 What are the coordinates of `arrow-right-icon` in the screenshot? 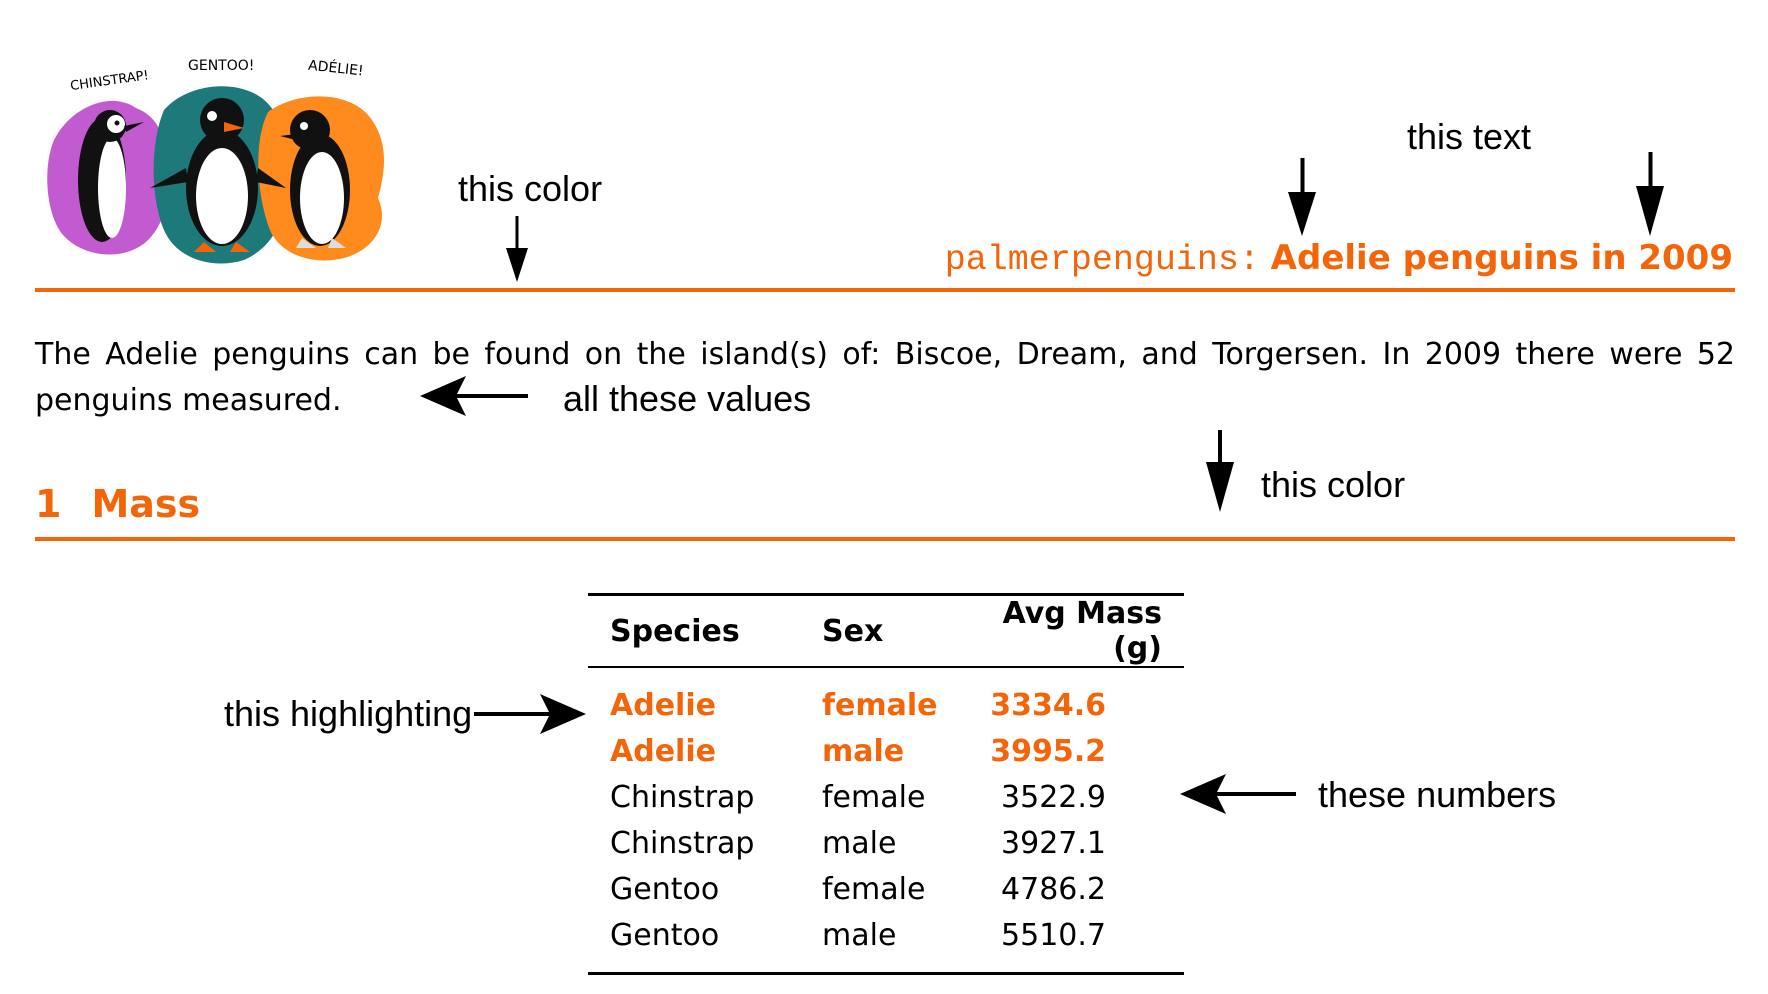 It's located at (530, 714).